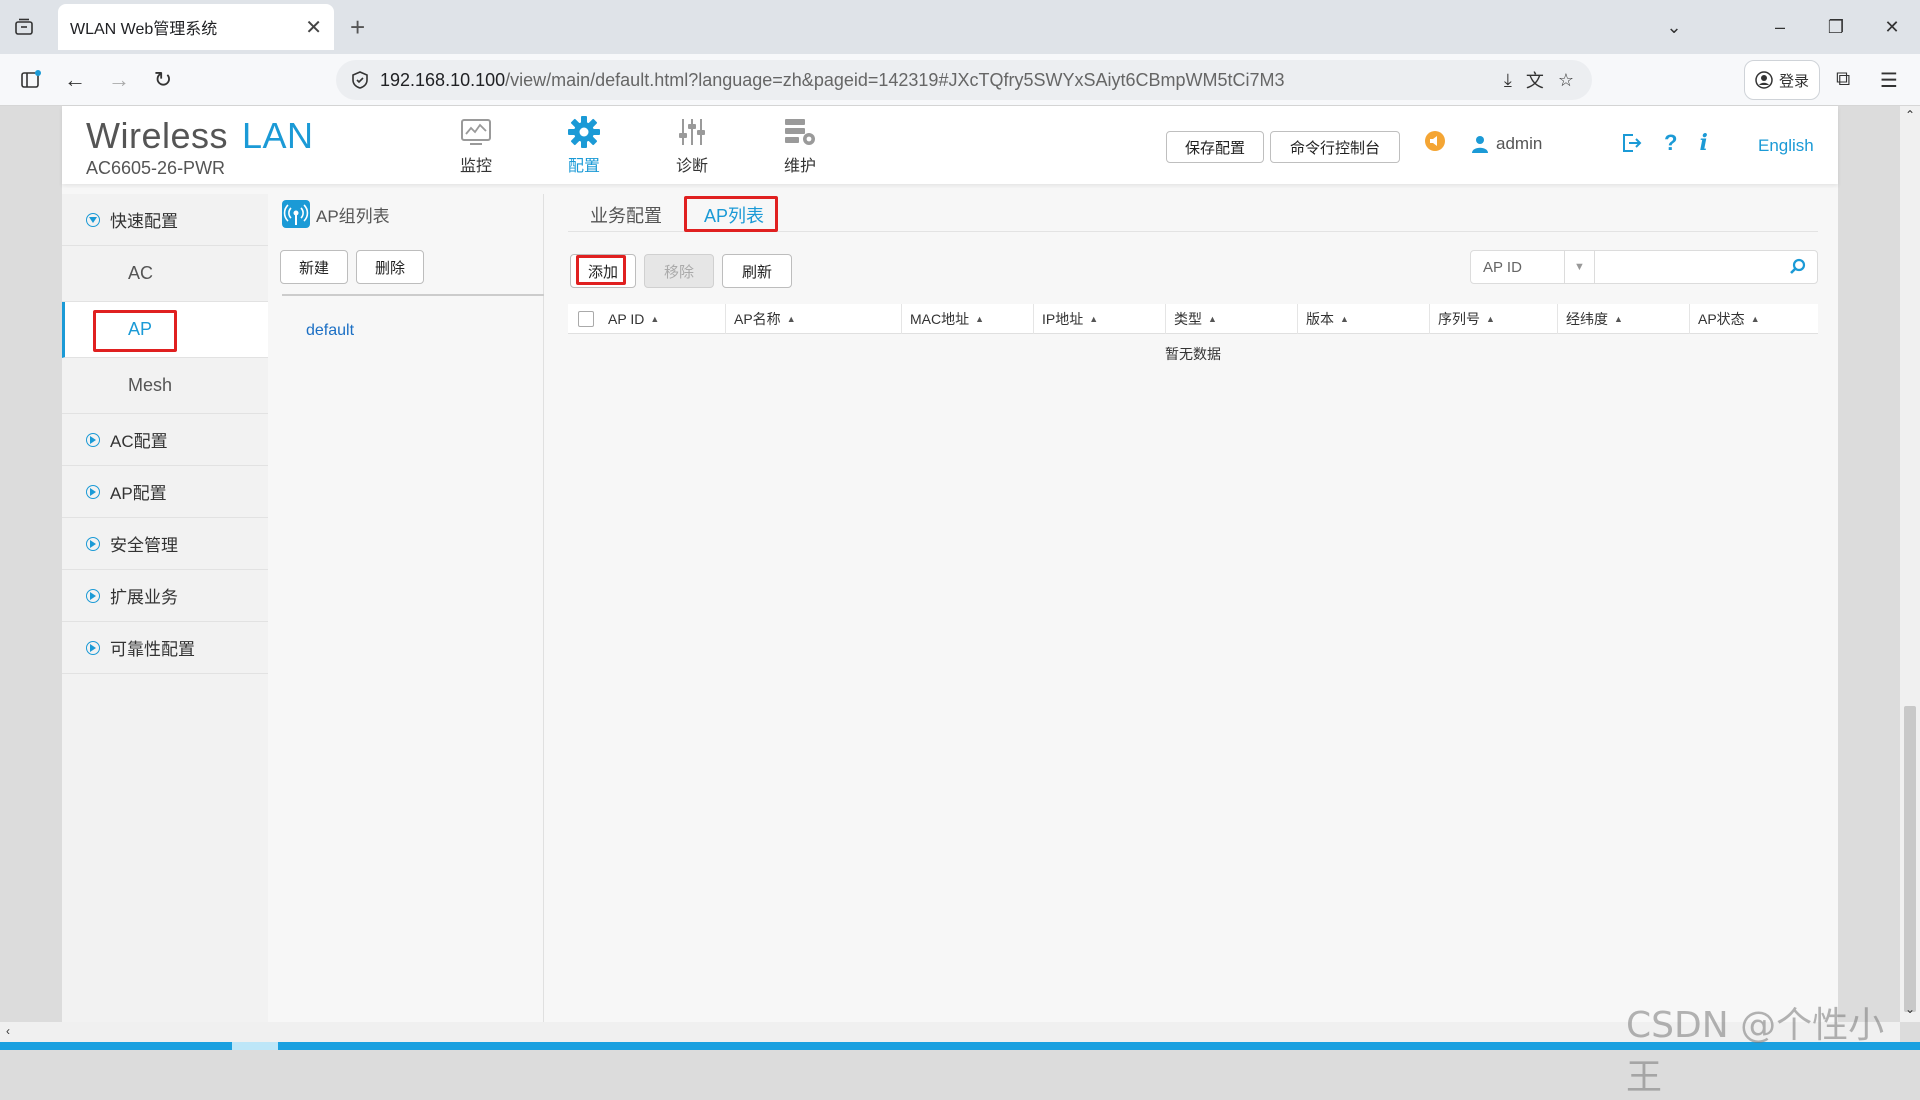 The height and width of the screenshot is (1100, 1920). Describe the element at coordinates (165, 440) in the screenshot. I see `sidebar-group-ac-config: AC配置` at that location.